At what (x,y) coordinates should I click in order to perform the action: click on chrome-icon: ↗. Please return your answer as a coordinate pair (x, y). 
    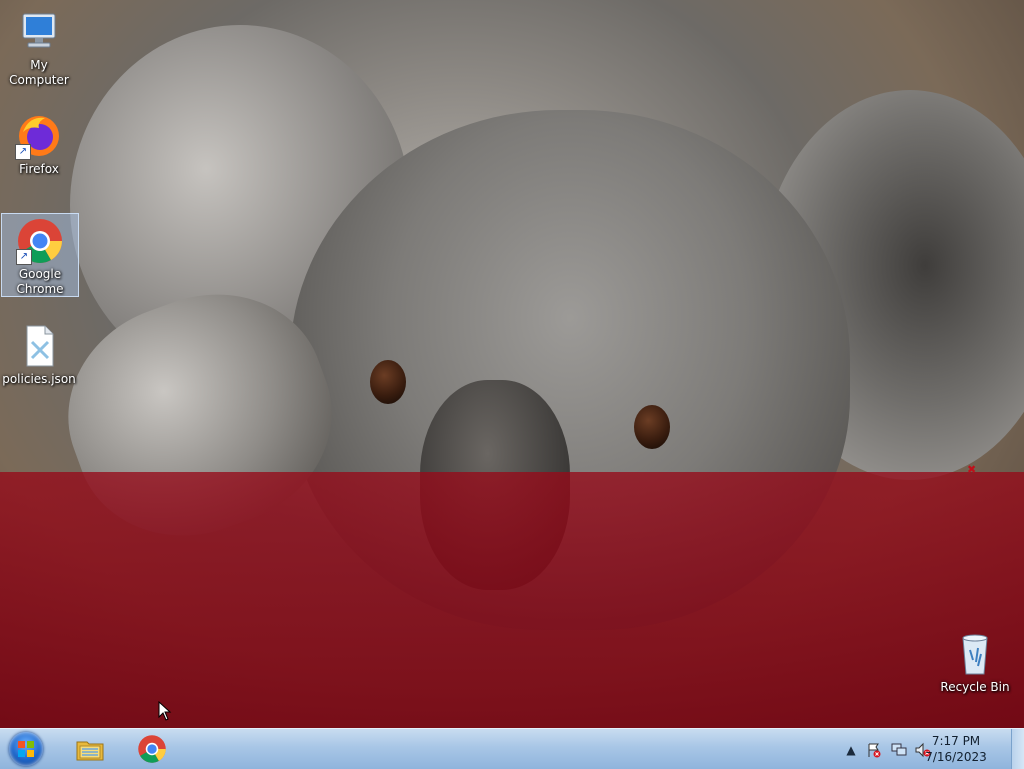
    Looking at the image, I should click on (40, 241).